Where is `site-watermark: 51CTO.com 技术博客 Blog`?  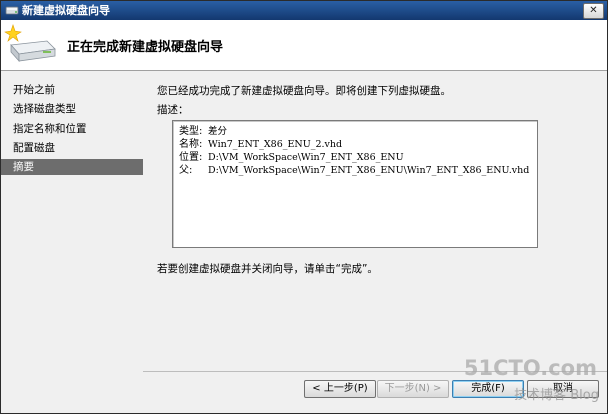 site-watermark: 51CTO.com 技术博客 Blog is located at coordinates (536, 383).